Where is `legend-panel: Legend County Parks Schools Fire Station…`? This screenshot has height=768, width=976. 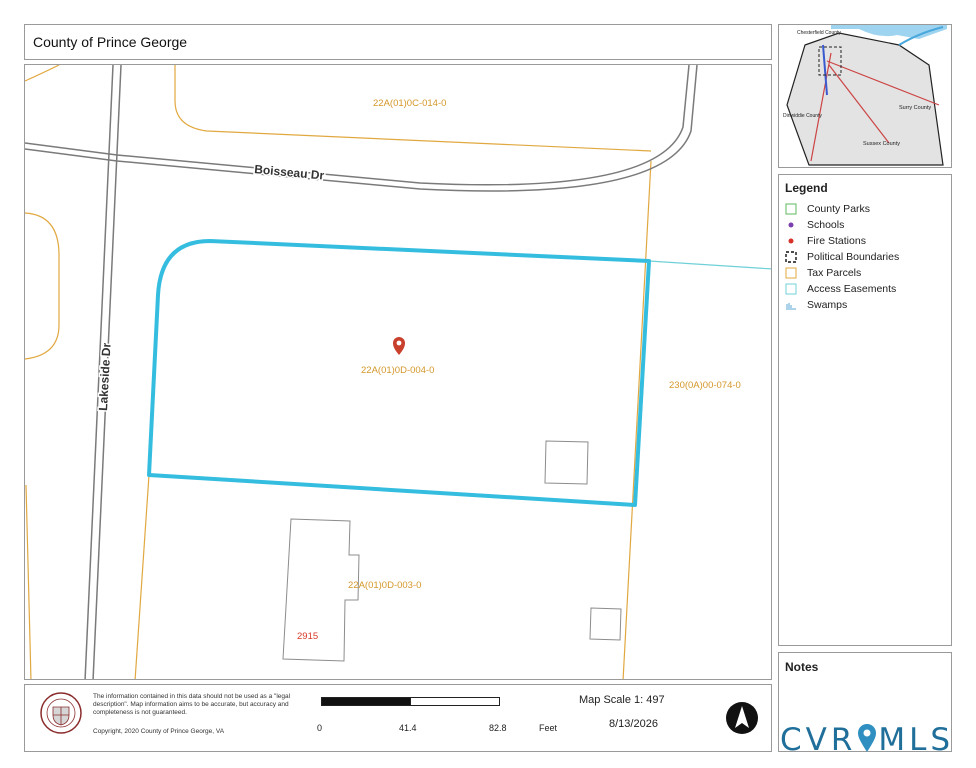
legend-panel: Legend County Parks Schools Fire Station… is located at coordinates (865, 410).